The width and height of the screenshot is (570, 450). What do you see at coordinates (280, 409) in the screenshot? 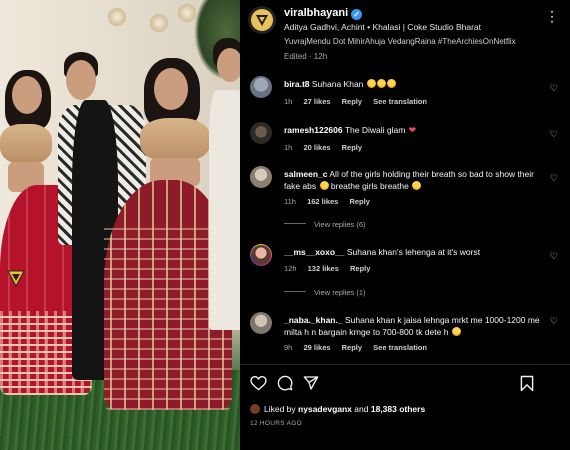
I see `liked-by-prefix: Liked by` at bounding box center [280, 409].